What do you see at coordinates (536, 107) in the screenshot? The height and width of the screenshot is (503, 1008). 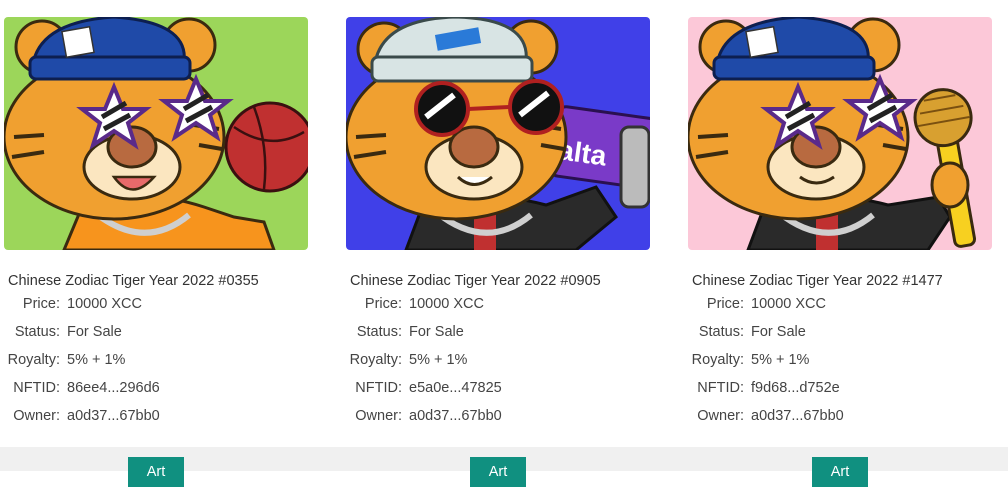 I see `round-glasses-right` at bounding box center [536, 107].